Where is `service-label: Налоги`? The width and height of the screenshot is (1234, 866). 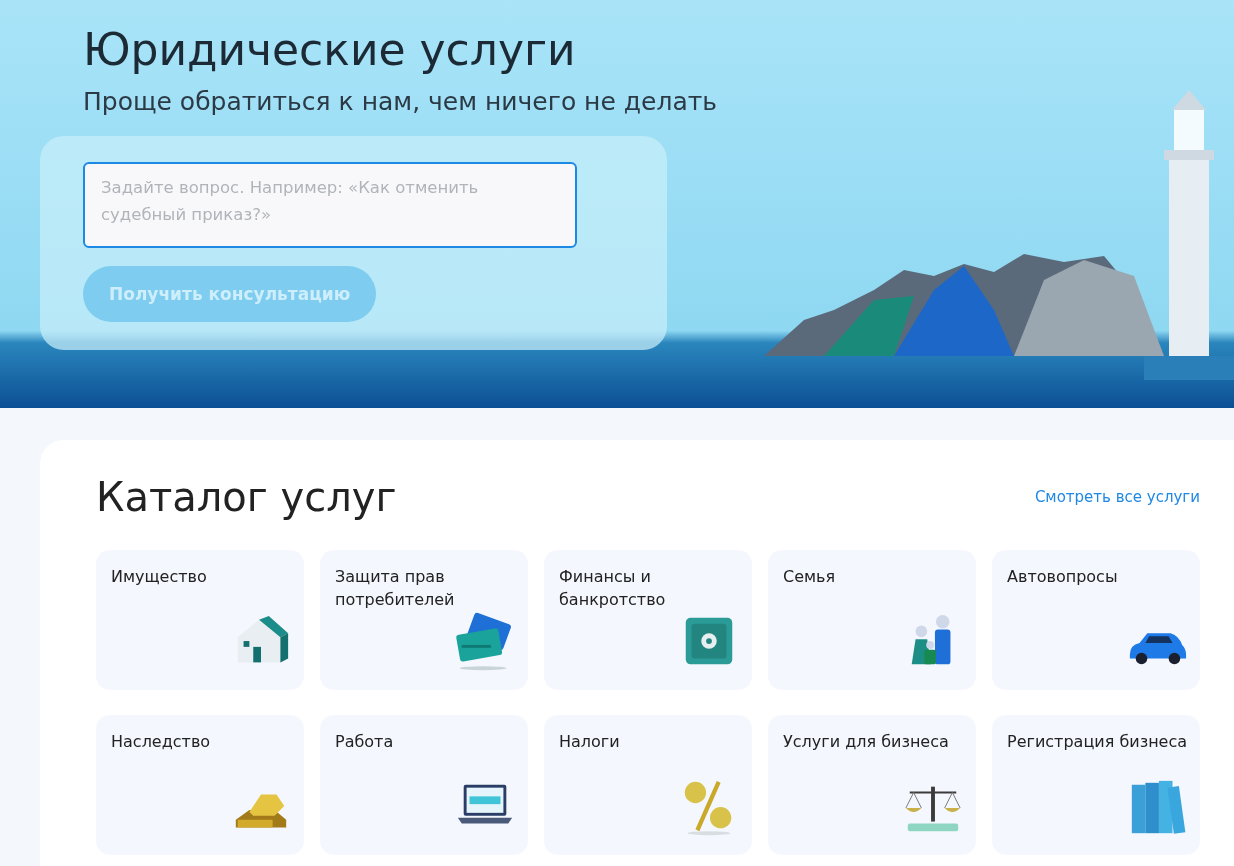
service-label: Налоги is located at coordinates (590, 742).